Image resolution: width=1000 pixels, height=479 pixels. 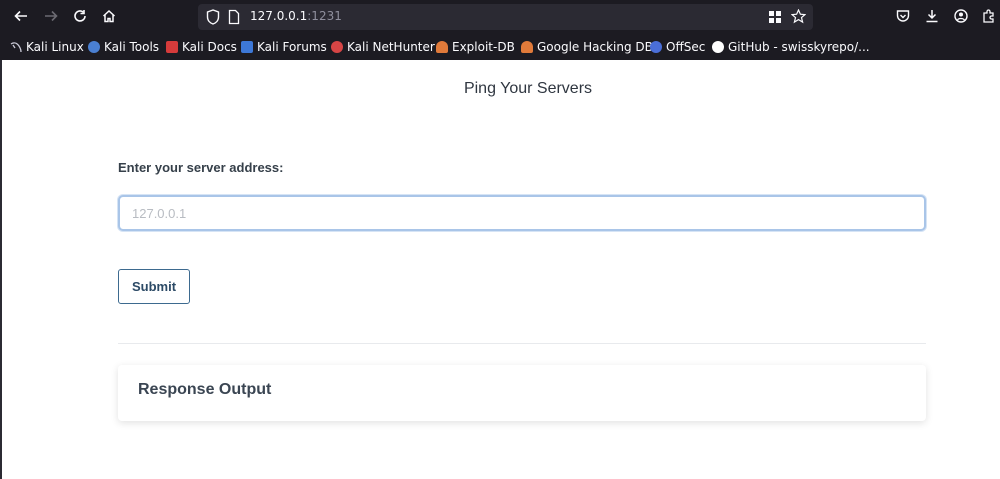 What do you see at coordinates (279, 16) in the screenshot?
I see `url-host: 127.0.0.1` at bounding box center [279, 16].